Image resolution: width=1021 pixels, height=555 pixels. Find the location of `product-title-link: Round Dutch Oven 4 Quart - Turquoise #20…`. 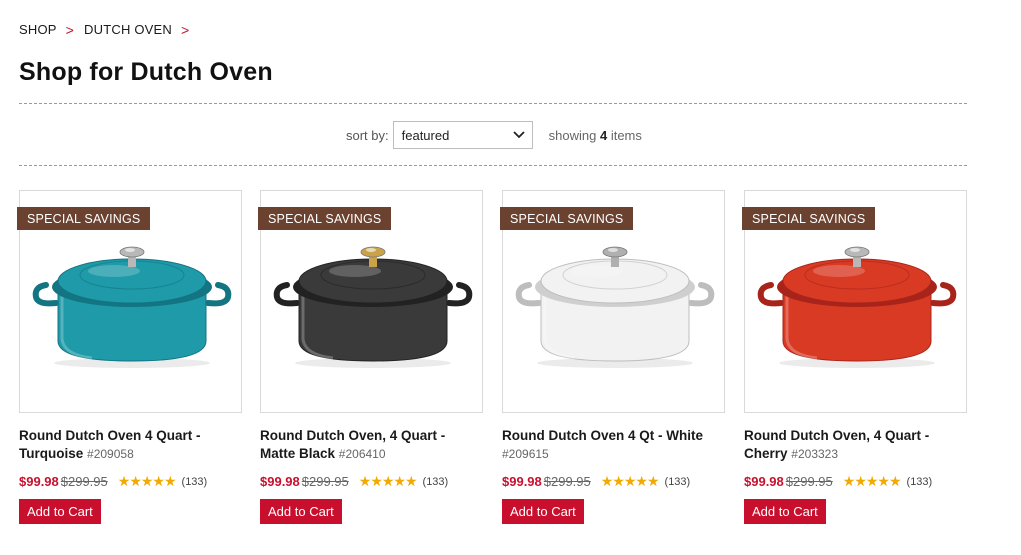

product-title-link: Round Dutch Oven 4 Quart - Turquoise #20… is located at coordinates (130, 445).